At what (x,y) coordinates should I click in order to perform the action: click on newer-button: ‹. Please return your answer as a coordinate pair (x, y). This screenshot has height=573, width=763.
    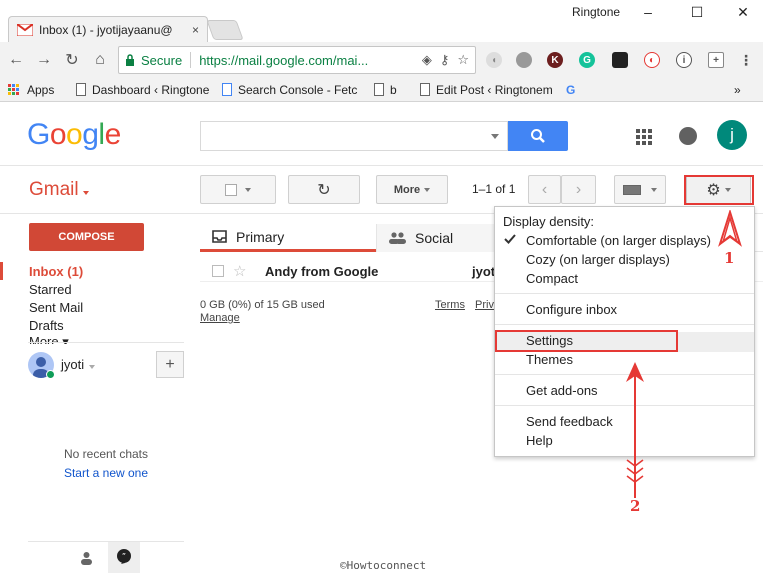
    Looking at the image, I should click on (544, 189).